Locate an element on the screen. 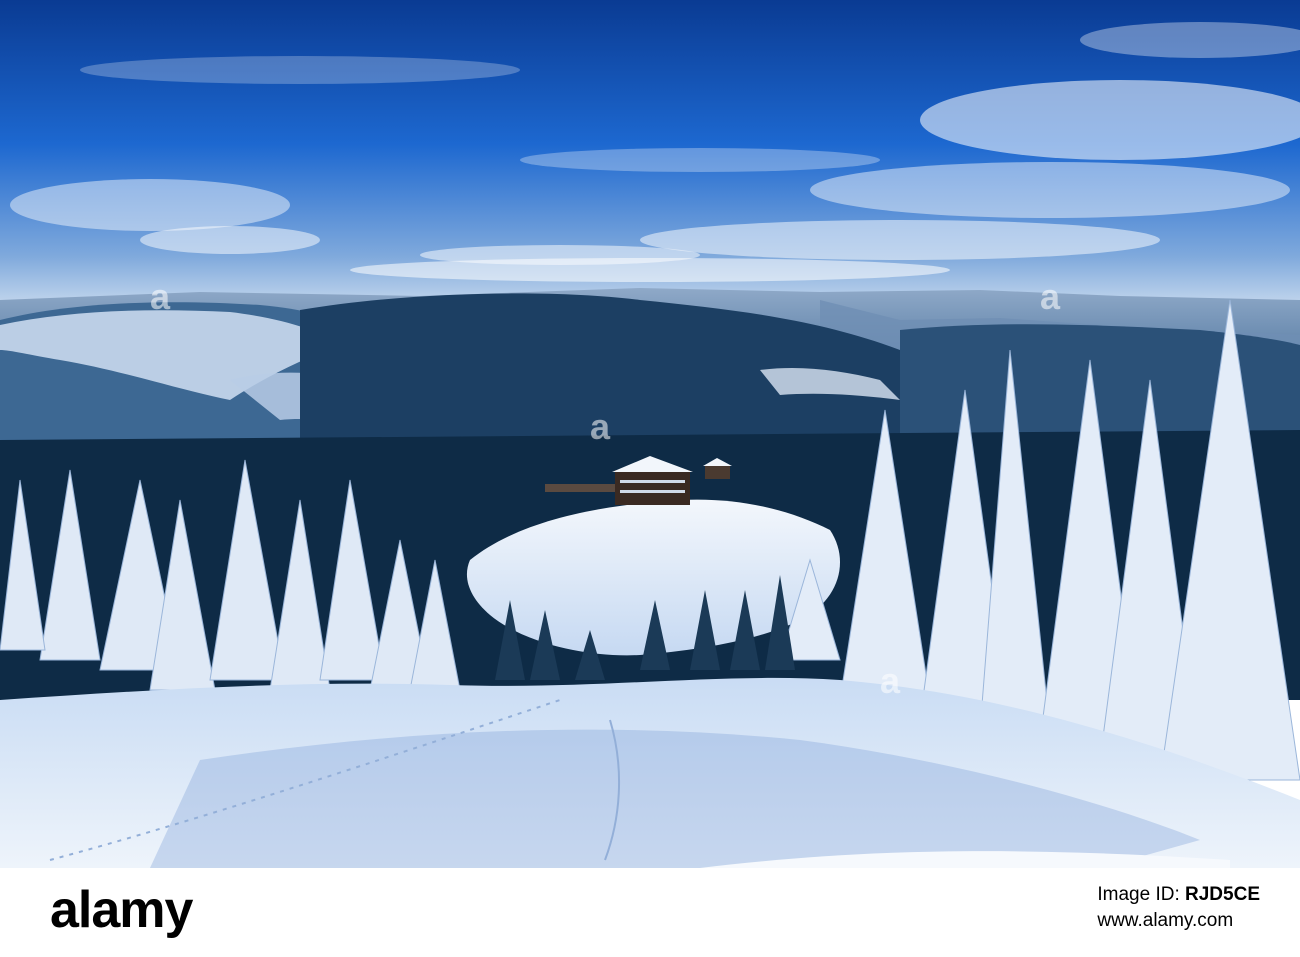  image-info: Image ID: RJD5CE www.alamy.com is located at coordinates (1178, 908).